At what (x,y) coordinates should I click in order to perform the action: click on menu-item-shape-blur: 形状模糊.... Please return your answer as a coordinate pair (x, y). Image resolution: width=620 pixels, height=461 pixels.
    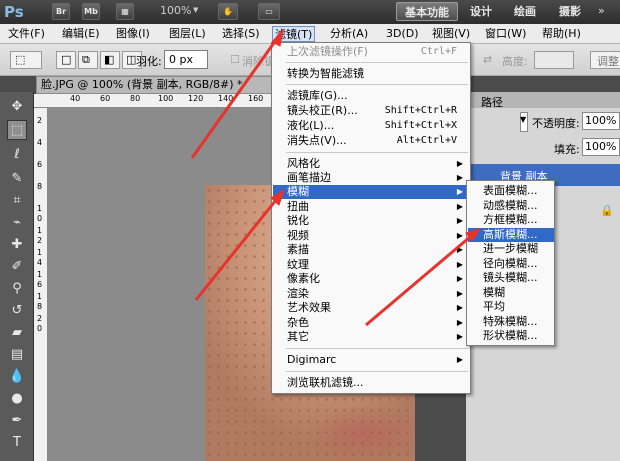
    Looking at the image, I should click on (511, 336).